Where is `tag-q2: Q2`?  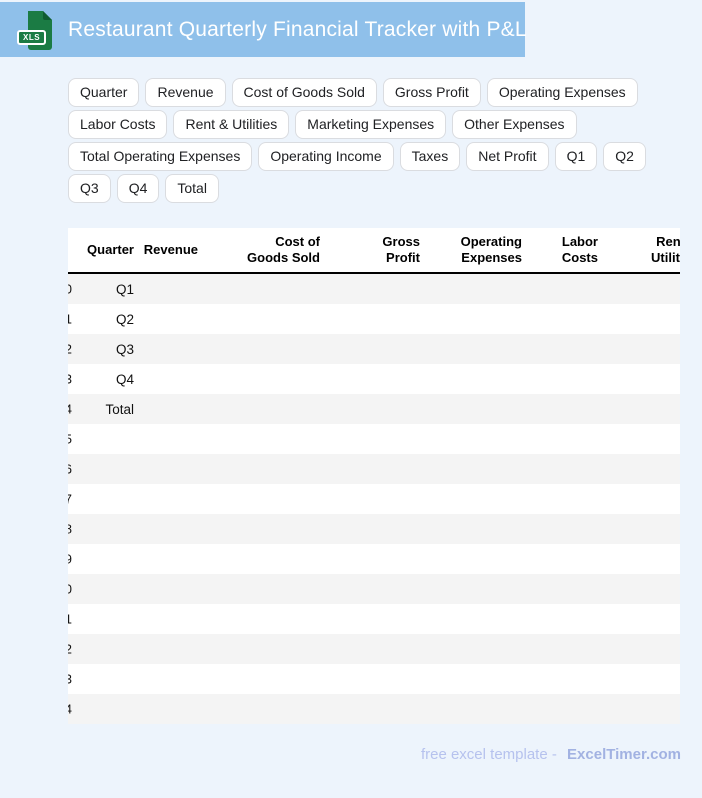
tag-q2: Q2 is located at coordinates (624, 156).